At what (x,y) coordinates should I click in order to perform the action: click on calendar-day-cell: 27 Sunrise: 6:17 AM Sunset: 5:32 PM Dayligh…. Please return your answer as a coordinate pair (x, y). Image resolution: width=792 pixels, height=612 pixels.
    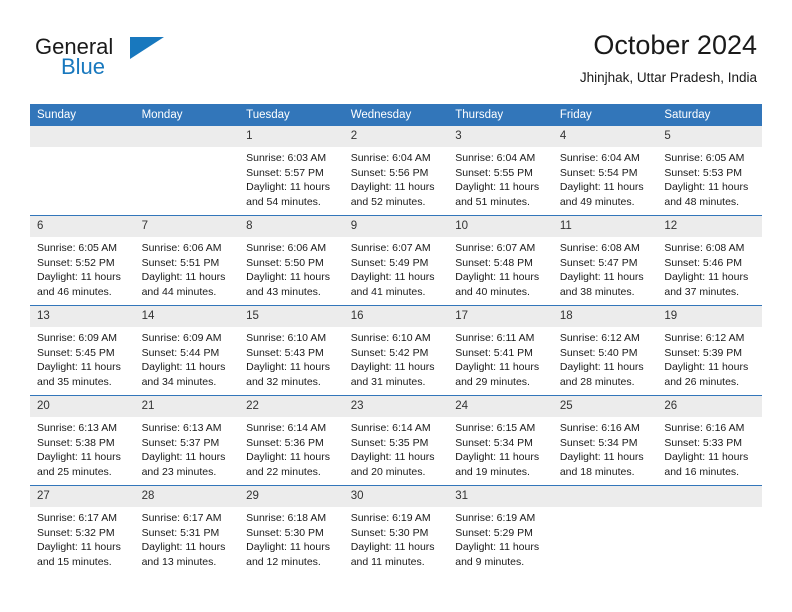
    Looking at the image, I should click on (82, 530).